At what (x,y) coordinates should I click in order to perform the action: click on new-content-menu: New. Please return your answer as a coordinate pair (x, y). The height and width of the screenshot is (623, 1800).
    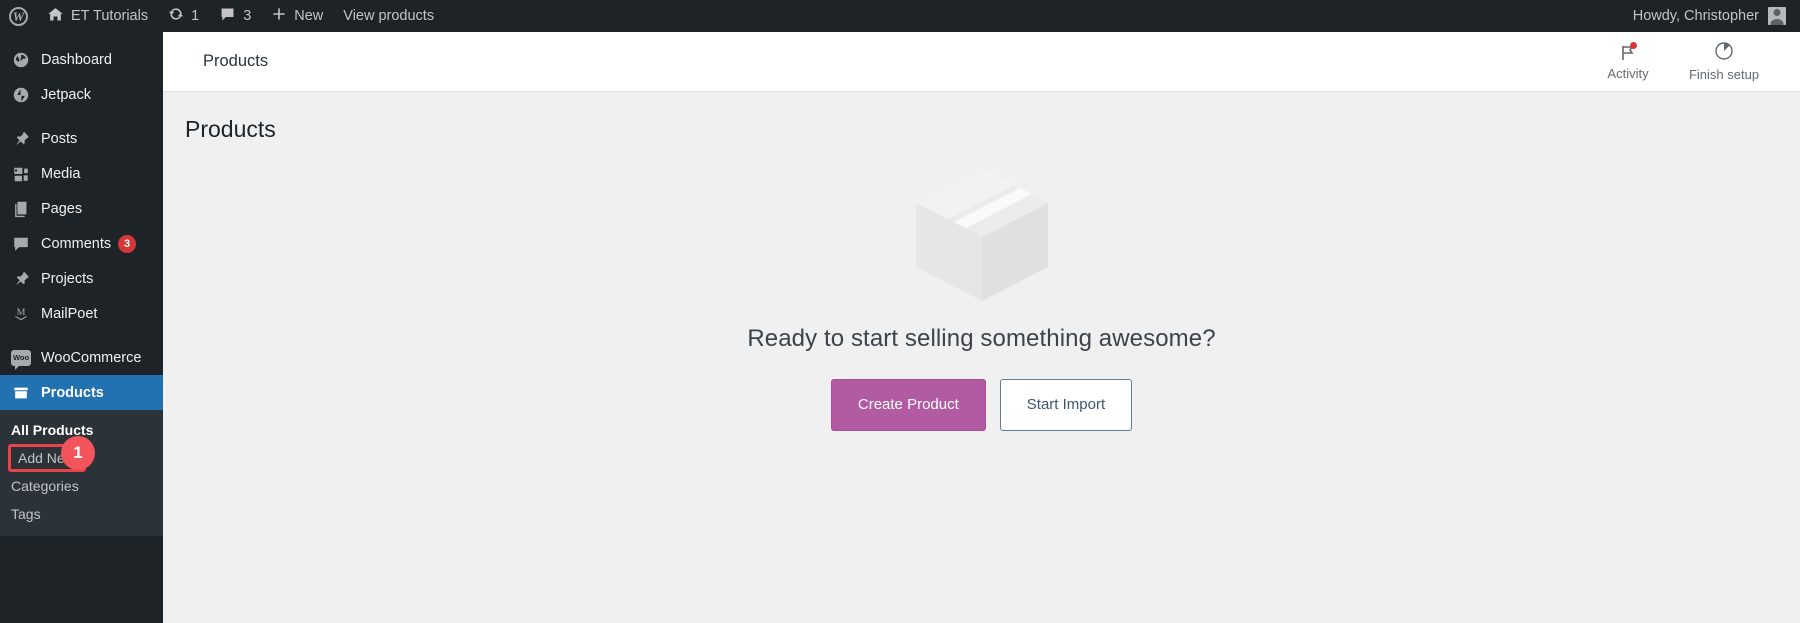
    Looking at the image, I should click on (297, 16).